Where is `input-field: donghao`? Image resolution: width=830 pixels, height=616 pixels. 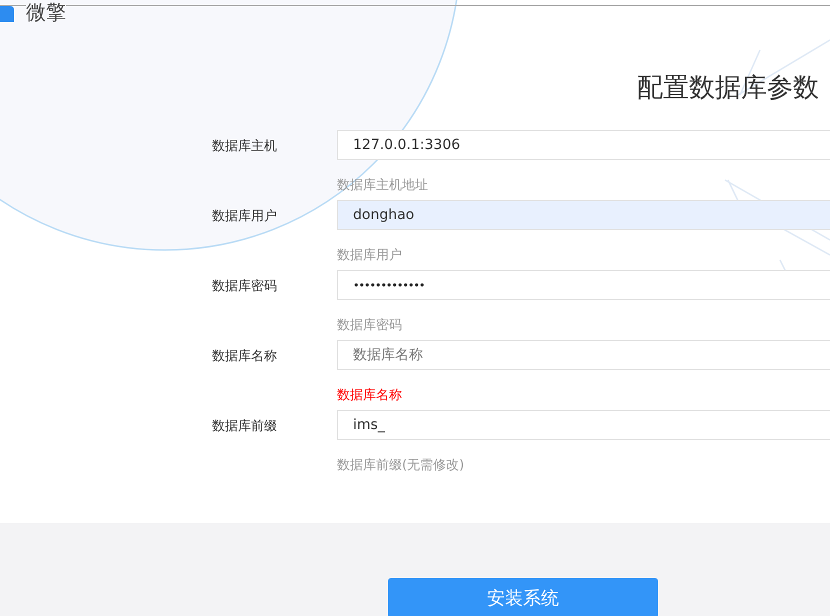 input-field: donghao is located at coordinates (583, 215).